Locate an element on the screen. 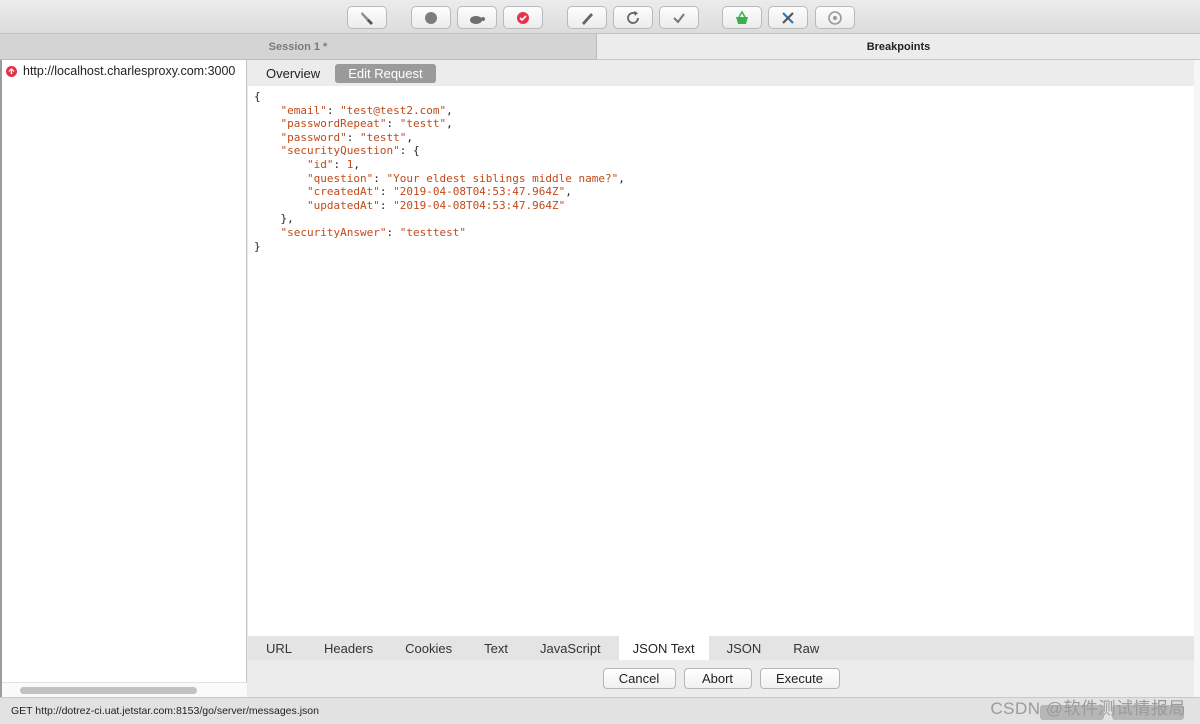 The image size is (1200, 724). code-line: }, is located at coordinates (274, 219).